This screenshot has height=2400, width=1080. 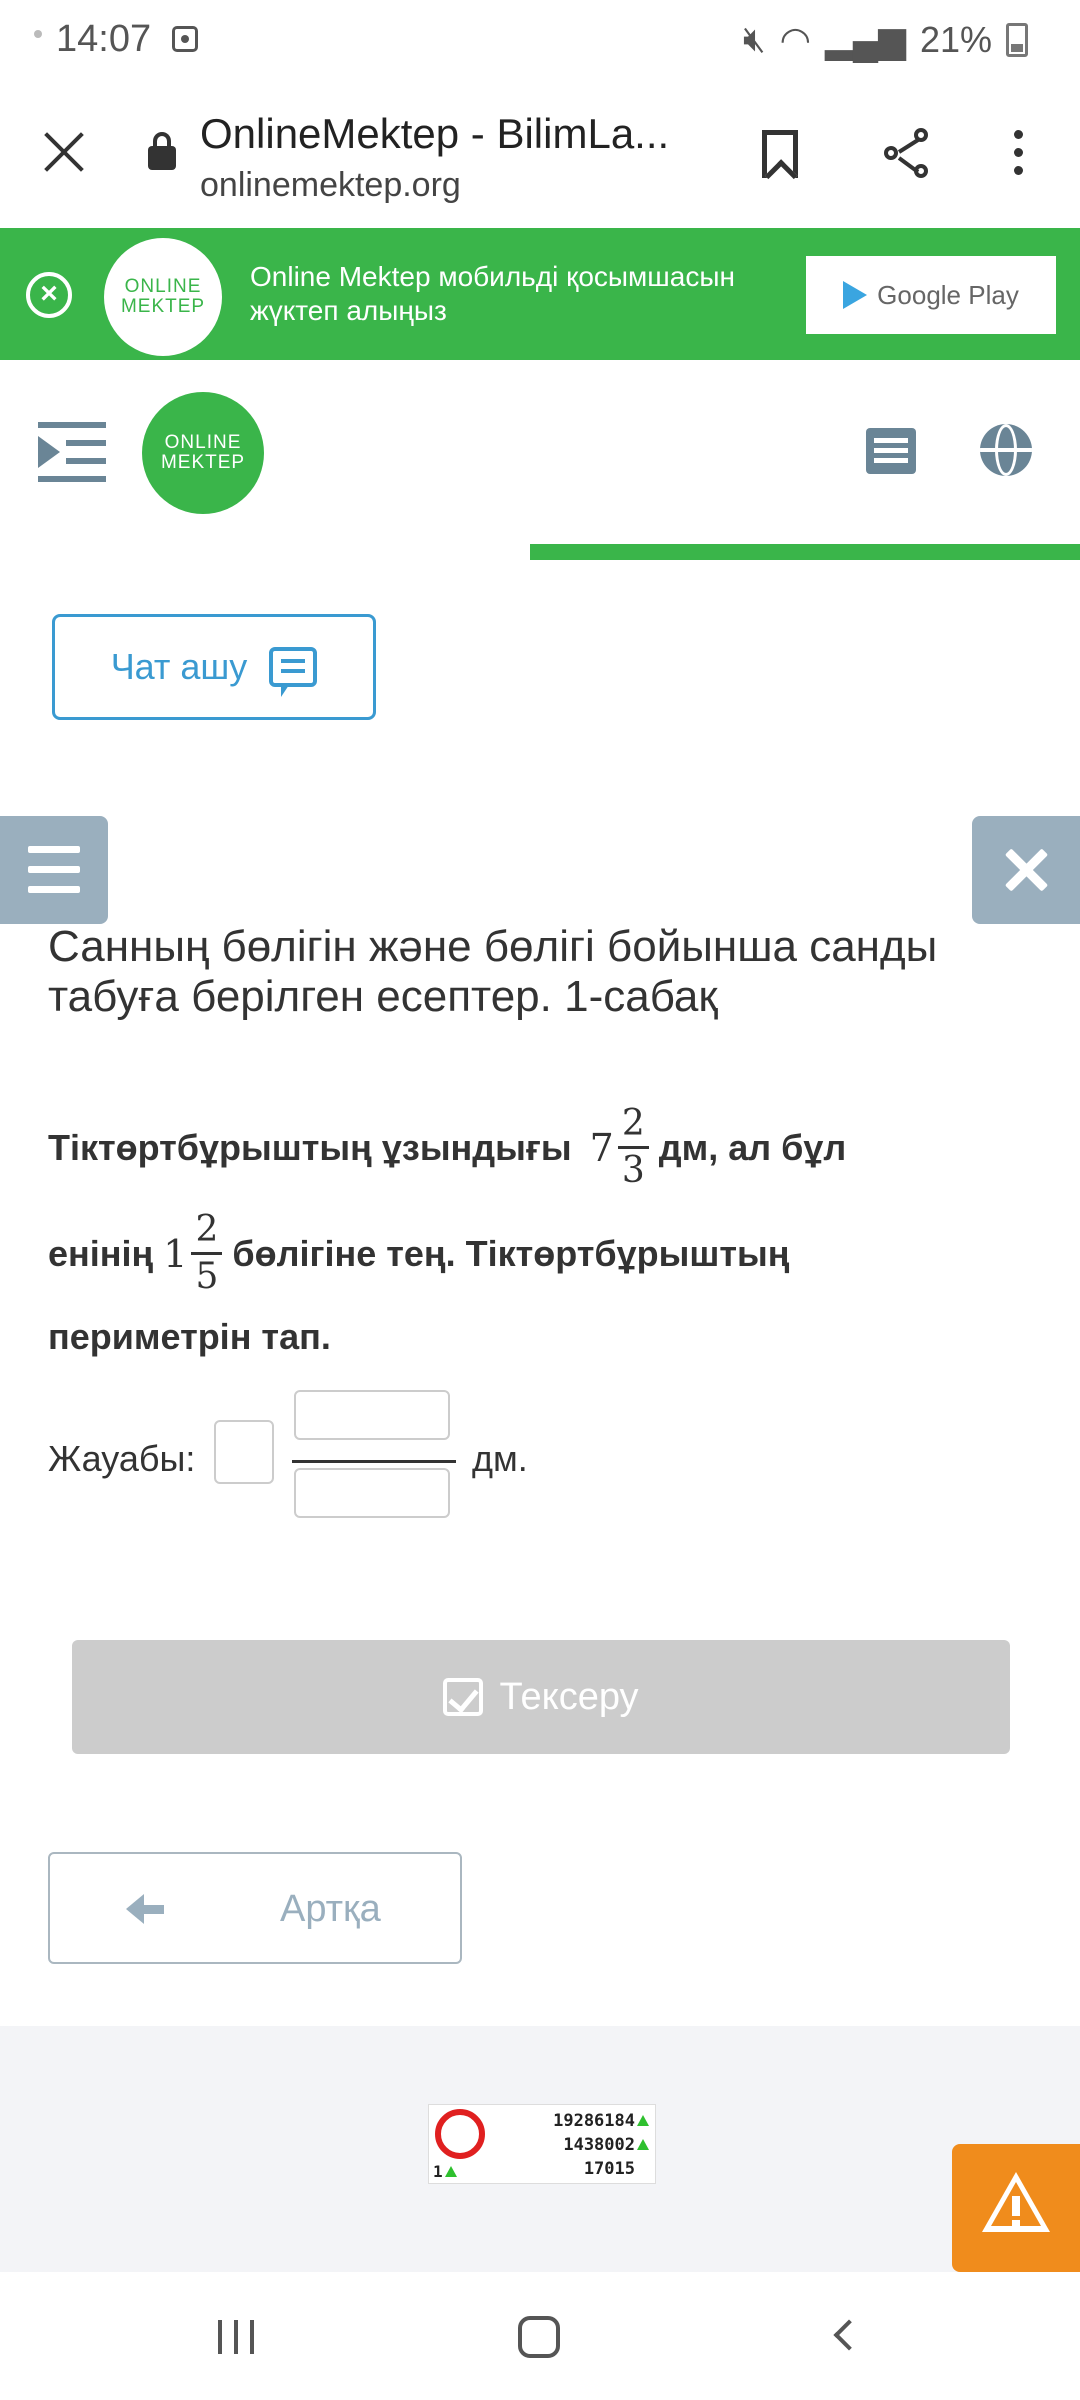 I want to click on back-button-label: Артқа, so click(x=330, y=1909).